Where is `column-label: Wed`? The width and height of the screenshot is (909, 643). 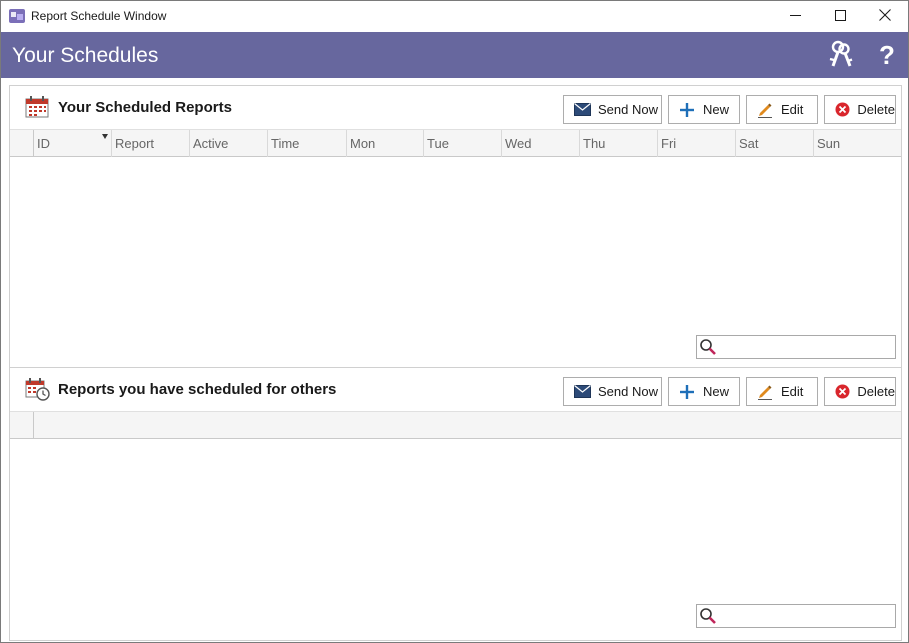 column-label: Wed is located at coordinates (518, 143).